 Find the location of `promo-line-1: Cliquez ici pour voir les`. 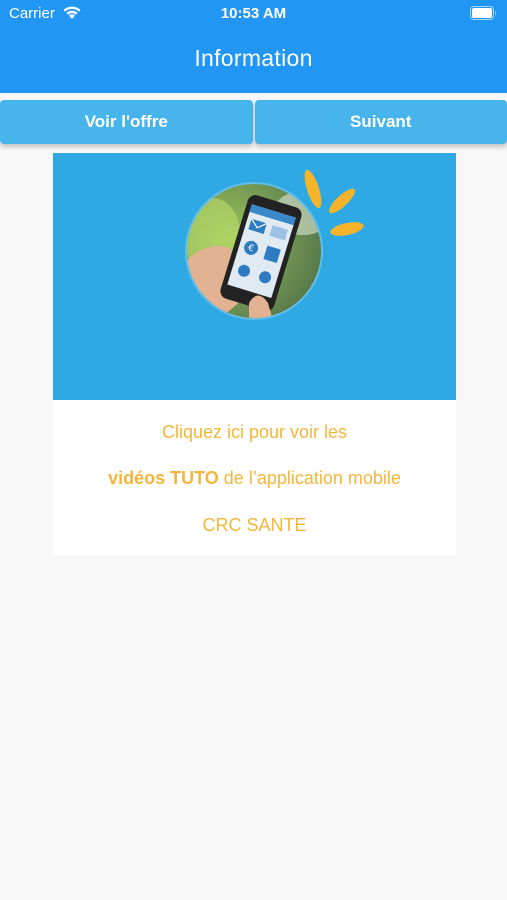

promo-line-1: Cliquez ici pour voir les is located at coordinates (254, 432).